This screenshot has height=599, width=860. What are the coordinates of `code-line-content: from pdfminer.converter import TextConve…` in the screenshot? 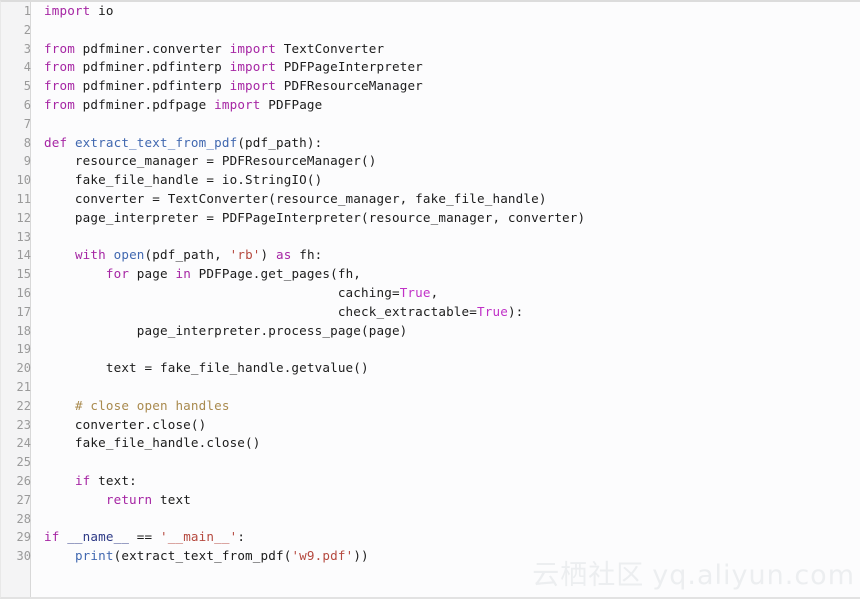 It's located at (448, 49).